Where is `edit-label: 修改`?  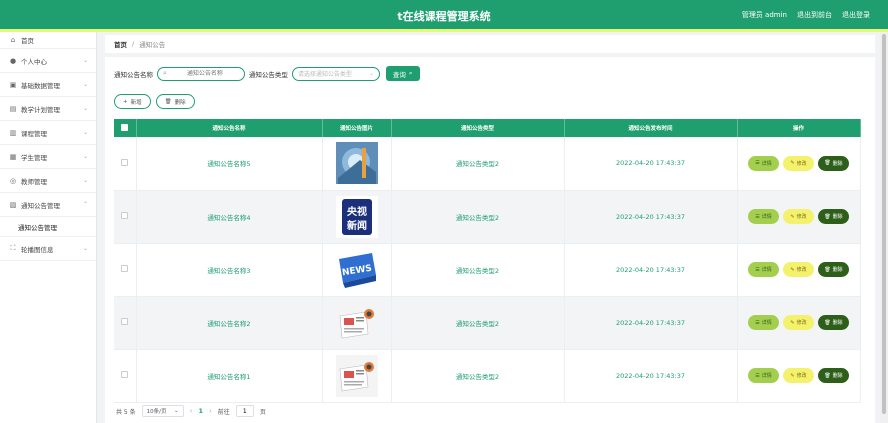
edit-label: 修改 is located at coordinates (802, 216).